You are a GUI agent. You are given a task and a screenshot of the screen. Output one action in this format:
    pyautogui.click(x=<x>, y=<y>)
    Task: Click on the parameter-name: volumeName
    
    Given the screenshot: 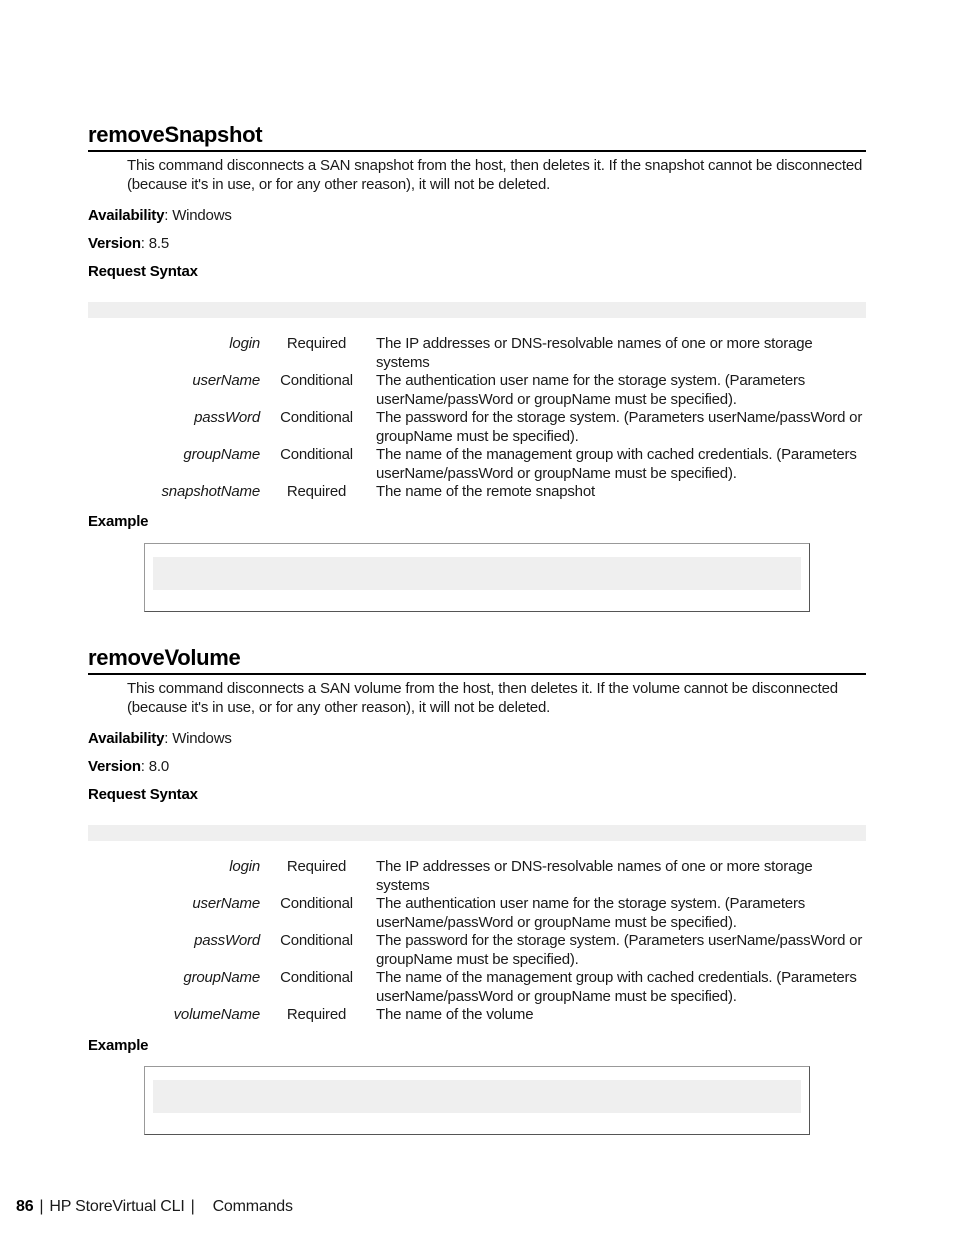 What is the action you would take?
    pyautogui.click(x=217, y=1014)
    